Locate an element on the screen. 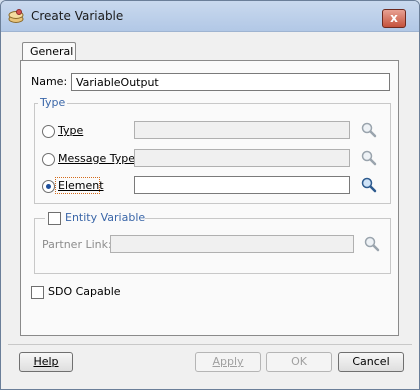  element-field is located at coordinates (242, 185).